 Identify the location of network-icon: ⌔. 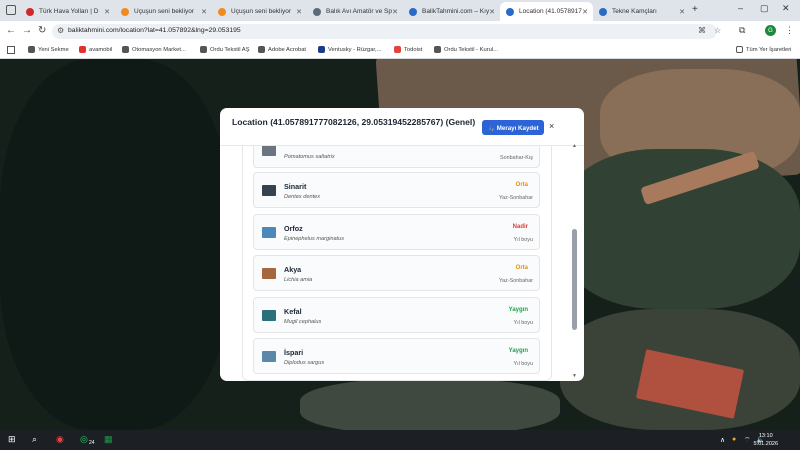
(747, 440).